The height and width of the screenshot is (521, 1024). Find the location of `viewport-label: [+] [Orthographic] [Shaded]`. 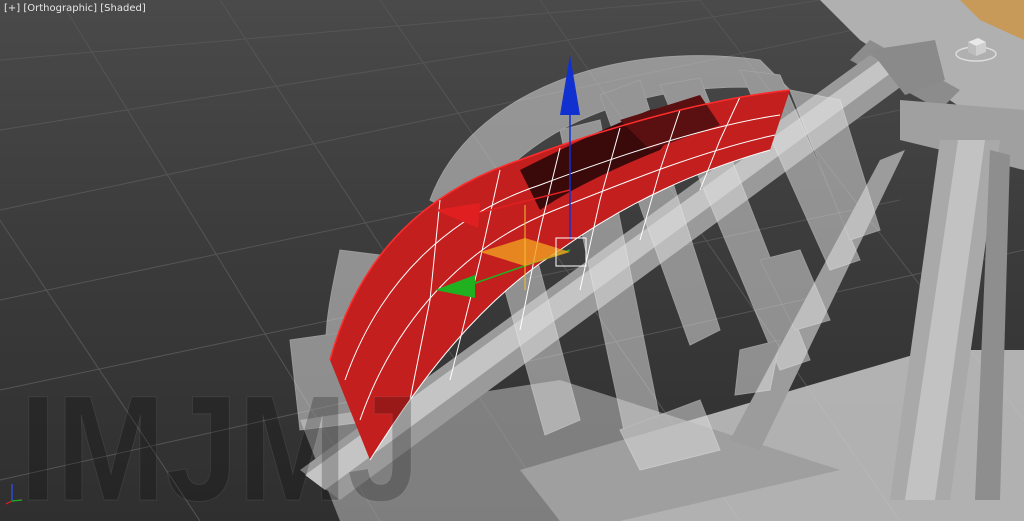

viewport-label: [+] [Orthographic] [Shaded] is located at coordinates (75, 8).